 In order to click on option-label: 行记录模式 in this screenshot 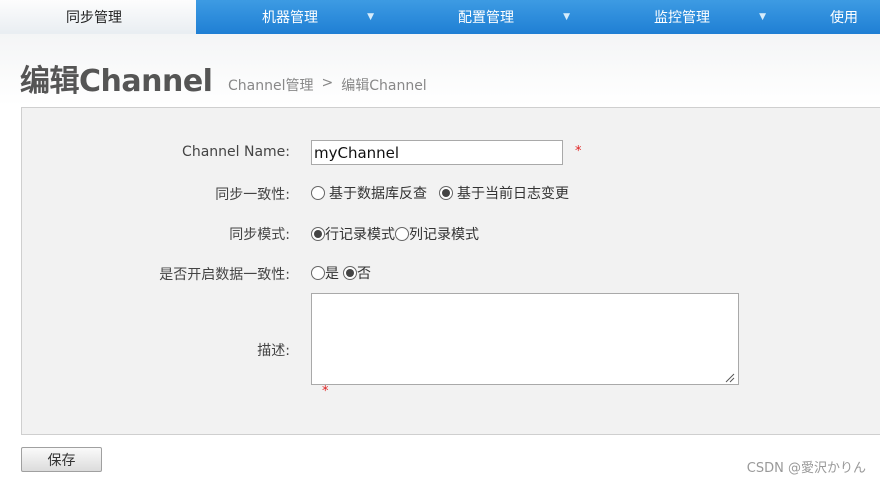, I will do `click(360, 235)`.